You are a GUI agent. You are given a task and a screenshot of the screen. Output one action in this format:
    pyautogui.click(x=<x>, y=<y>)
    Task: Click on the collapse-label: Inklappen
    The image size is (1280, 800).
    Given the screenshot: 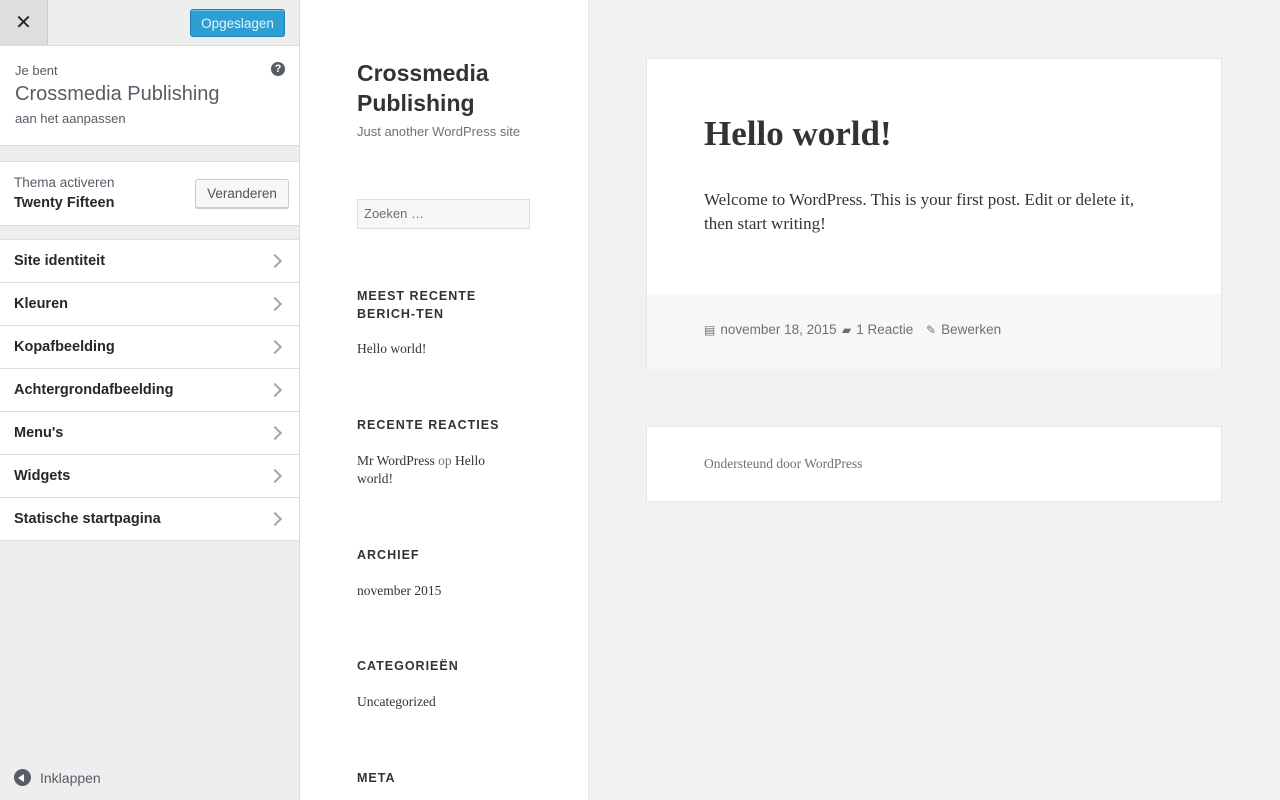 What is the action you would take?
    pyautogui.click(x=70, y=777)
    